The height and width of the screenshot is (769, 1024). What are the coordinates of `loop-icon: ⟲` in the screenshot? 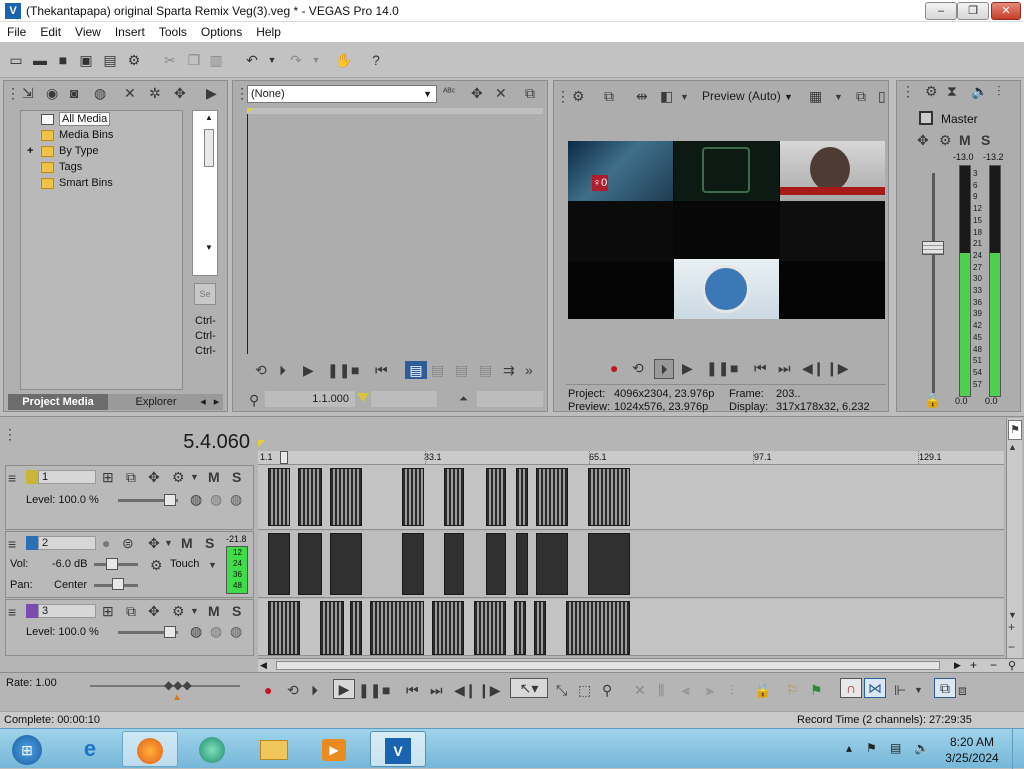 It's located at (261, 370).